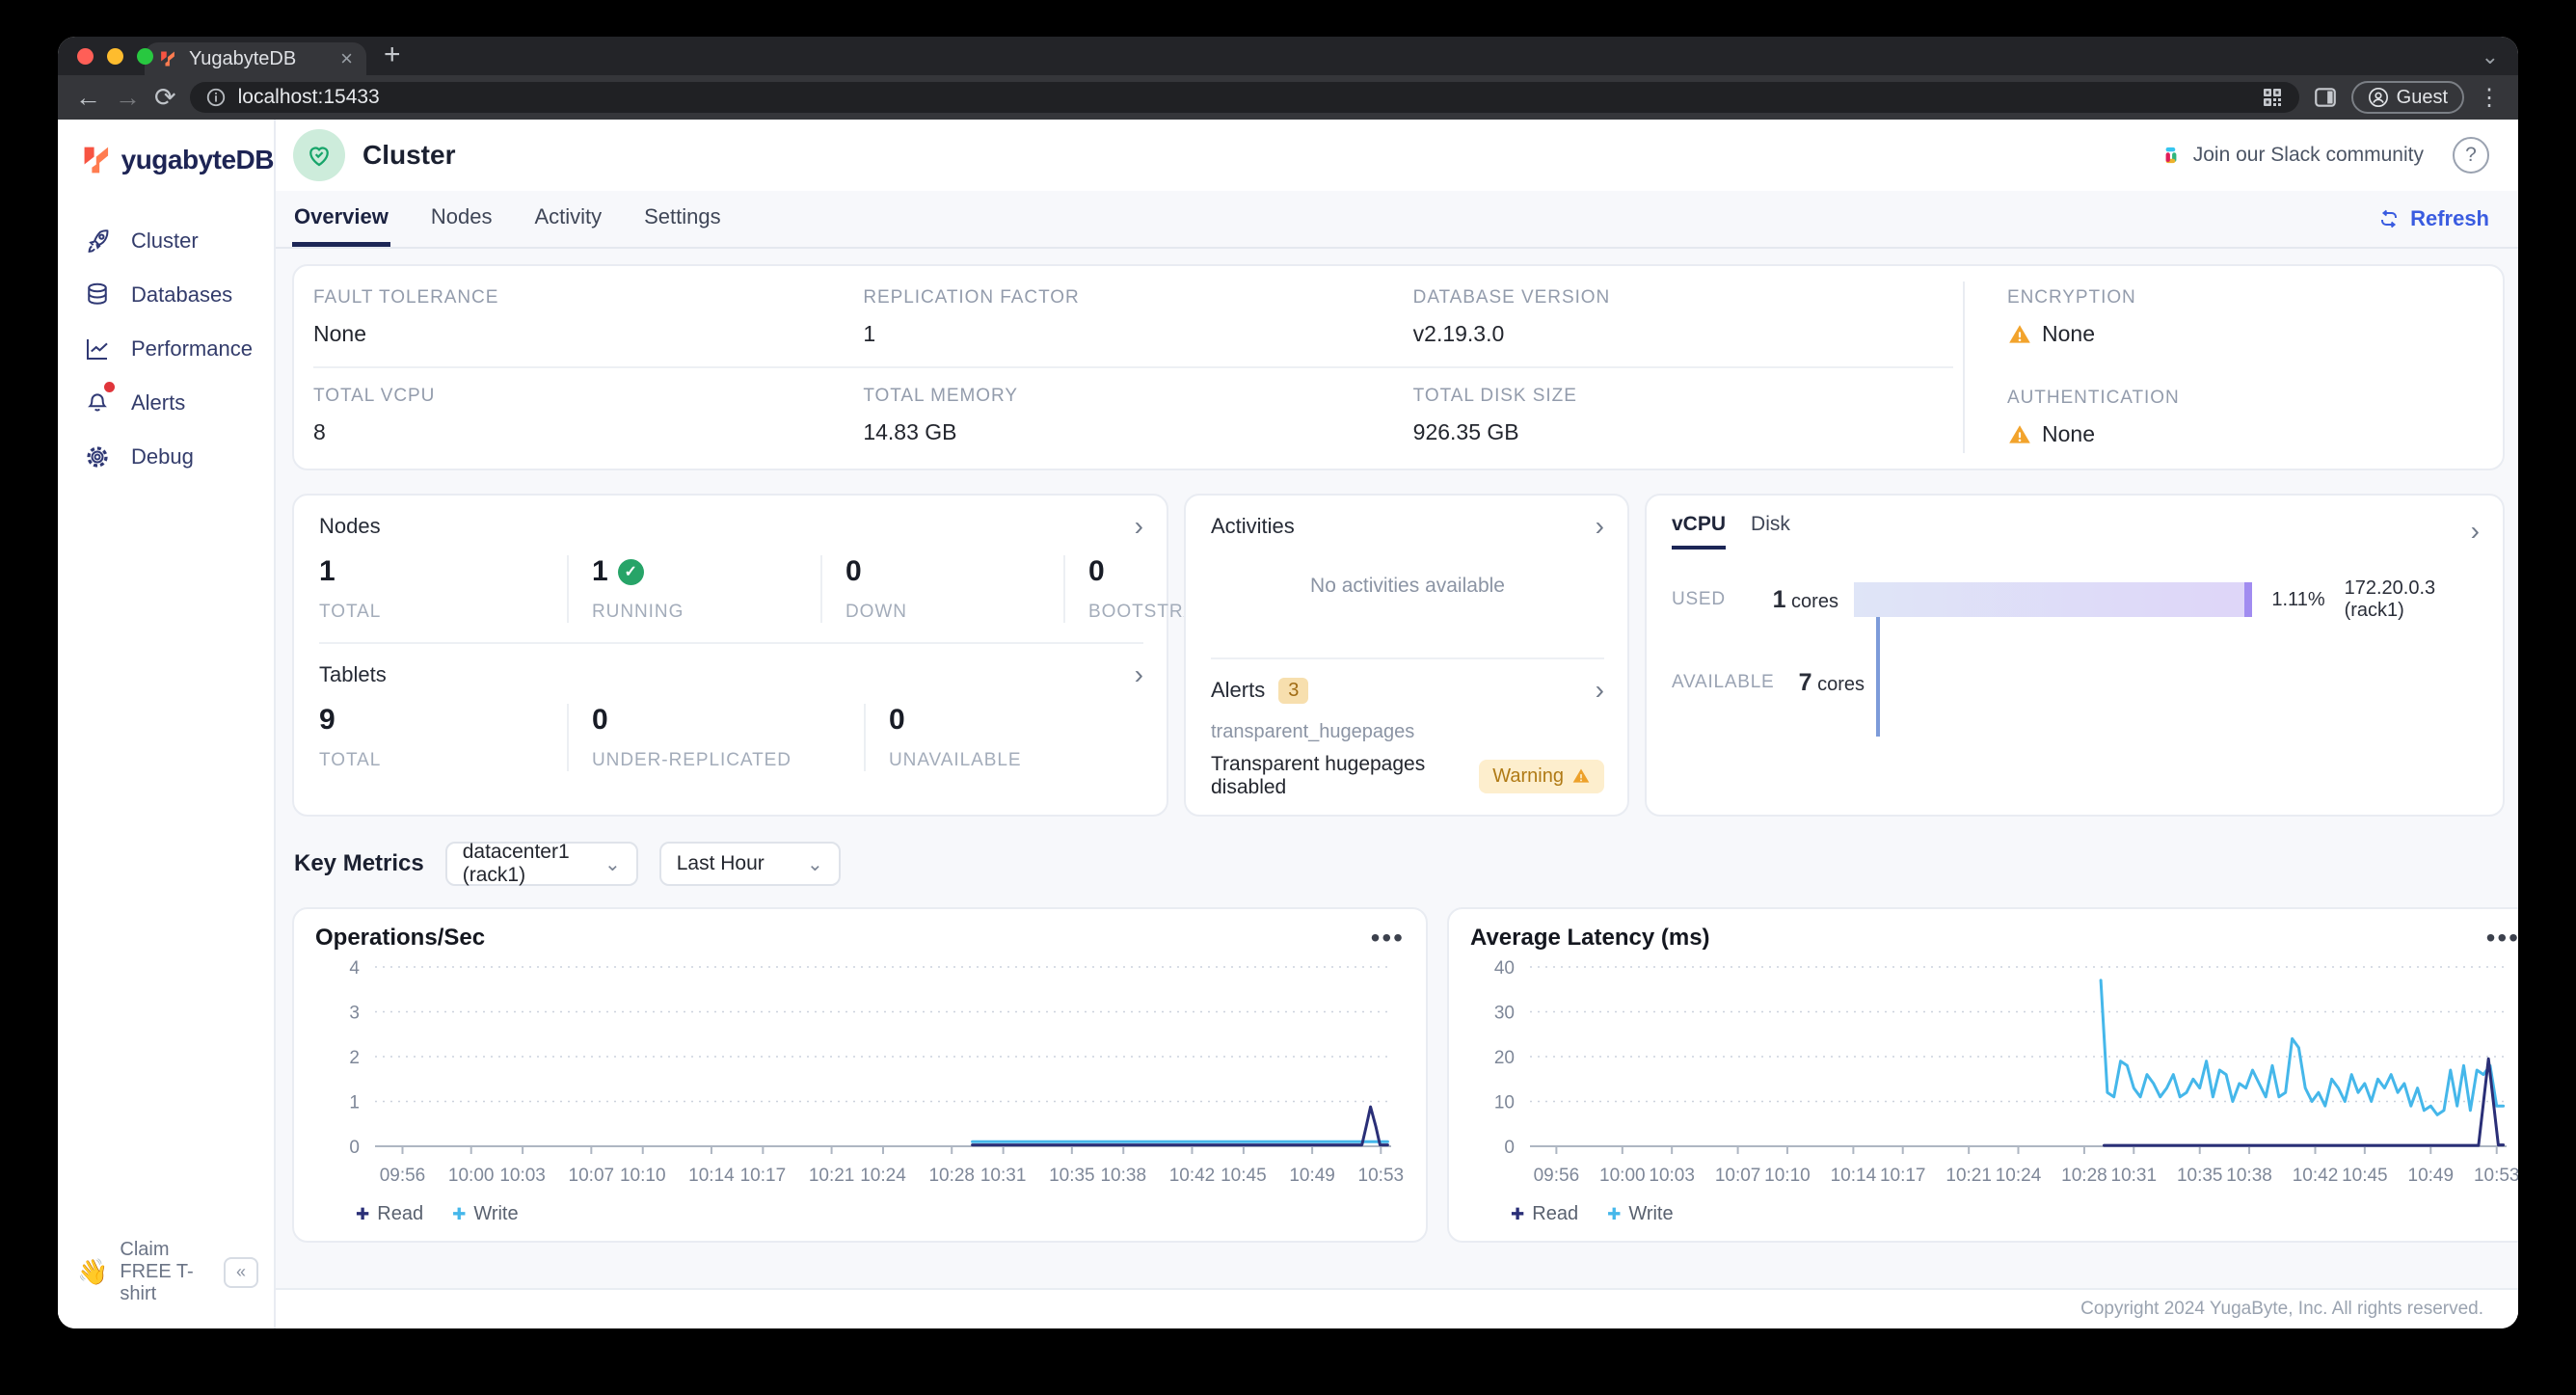 Image resolution: width=2576 pixels, height=1395 pixels. Describe the element at coordinates (1771, 531) in the screenshot. I see `tab-disk: Disk` at that location.